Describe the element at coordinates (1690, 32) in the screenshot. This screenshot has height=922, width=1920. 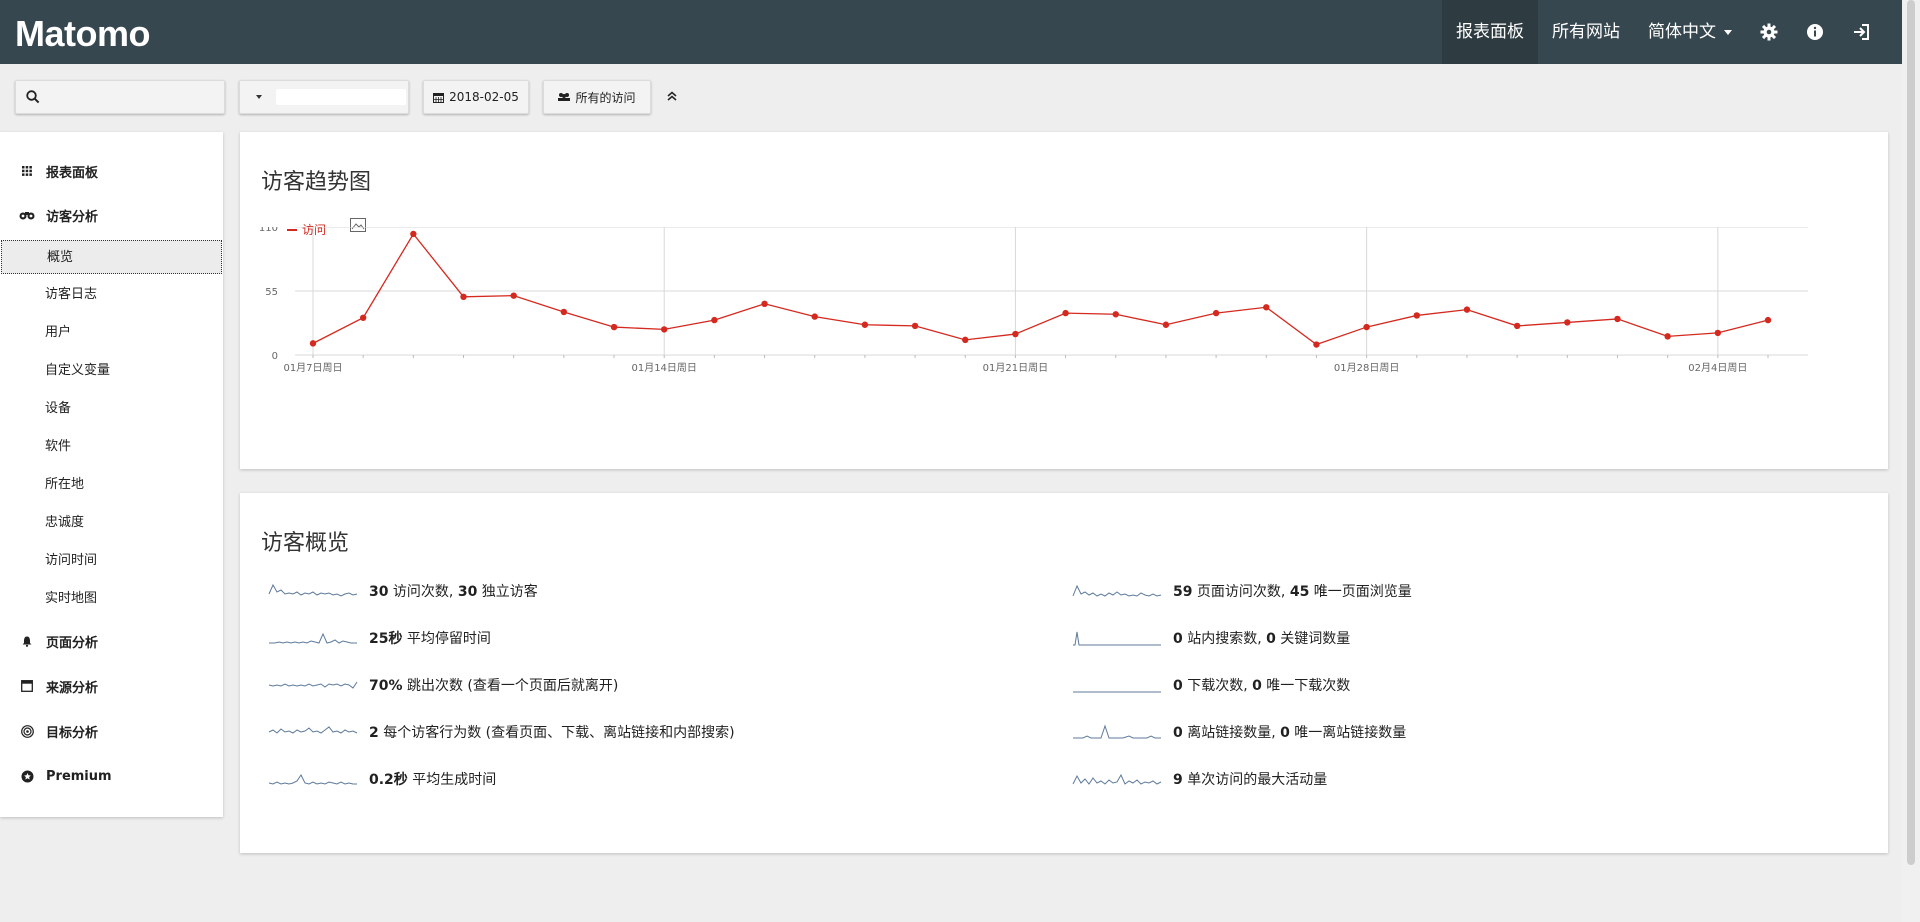
I see `nav-language: 简体中文` at that location.